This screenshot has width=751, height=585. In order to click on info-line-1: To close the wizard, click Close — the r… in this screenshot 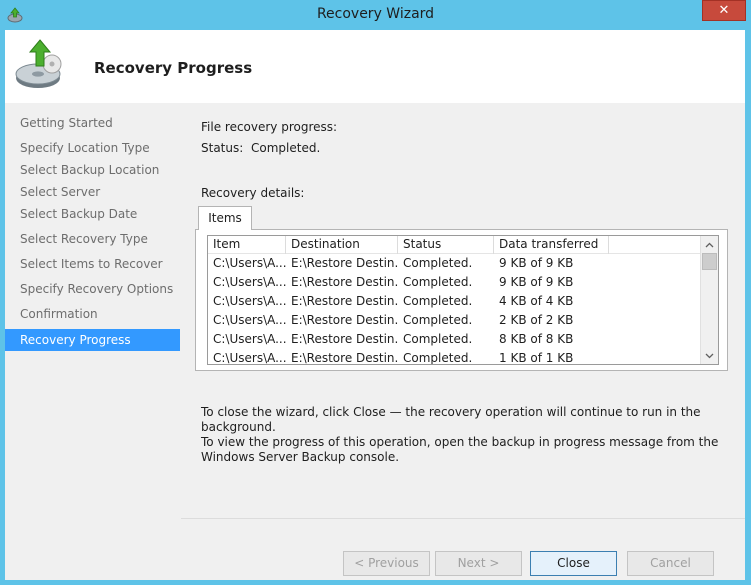, I will do `click(451, 419)`.